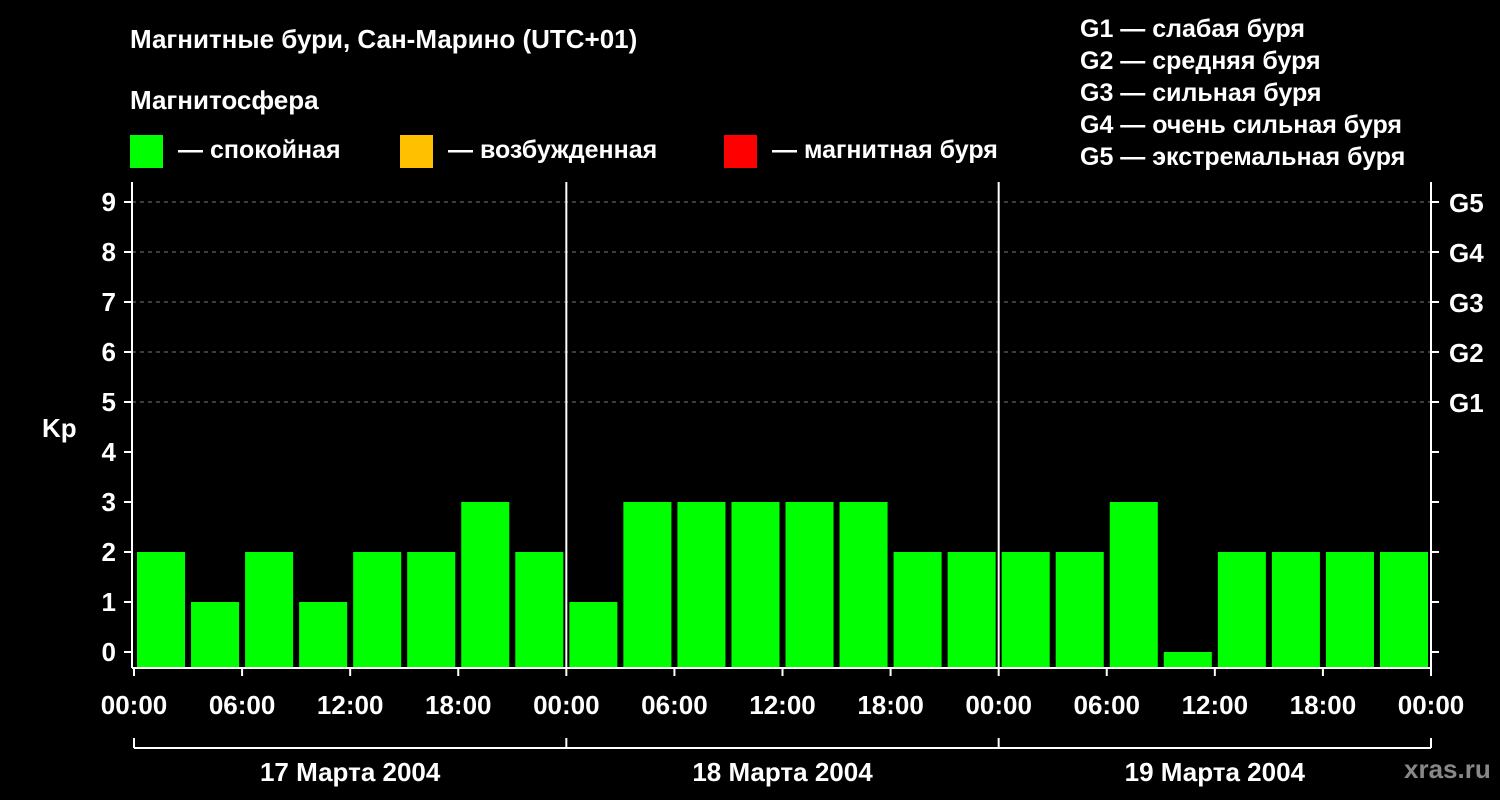 This screenshot has height=800, width=1500. I want to click on y-tick-label: 1, so click(109, 602).